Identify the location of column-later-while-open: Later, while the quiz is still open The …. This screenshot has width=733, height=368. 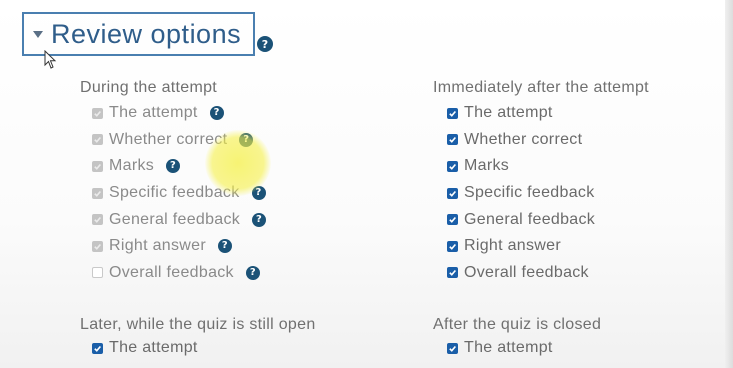
(198, 339).